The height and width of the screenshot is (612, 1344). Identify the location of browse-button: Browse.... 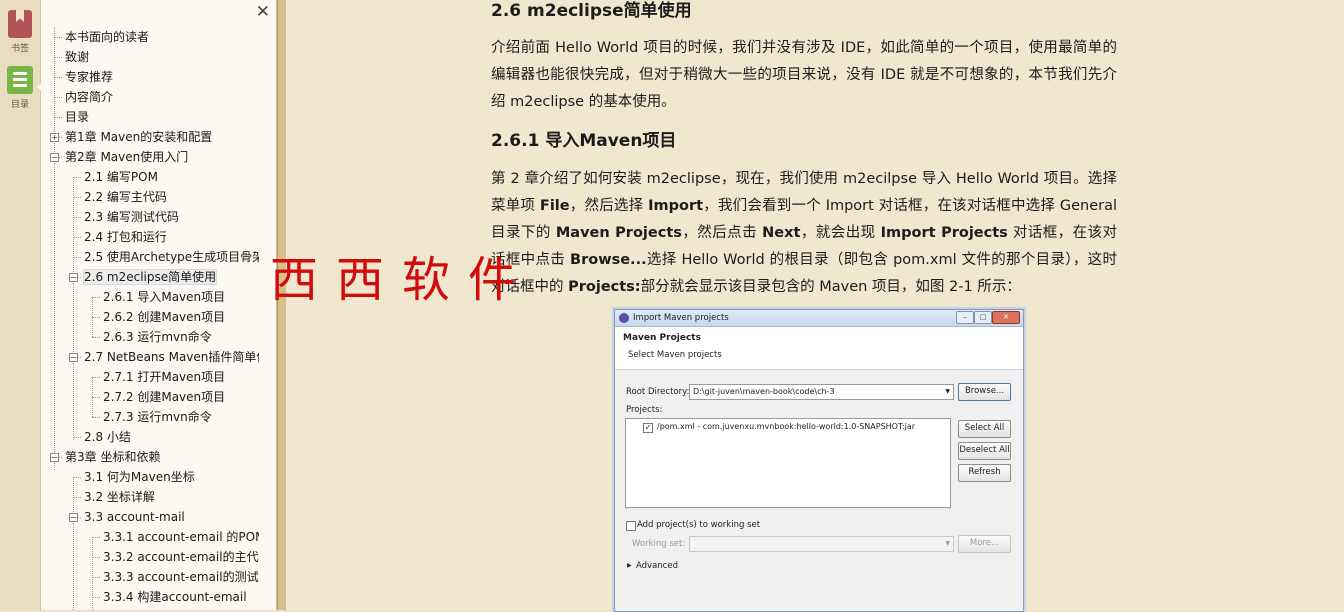
(984, 392).